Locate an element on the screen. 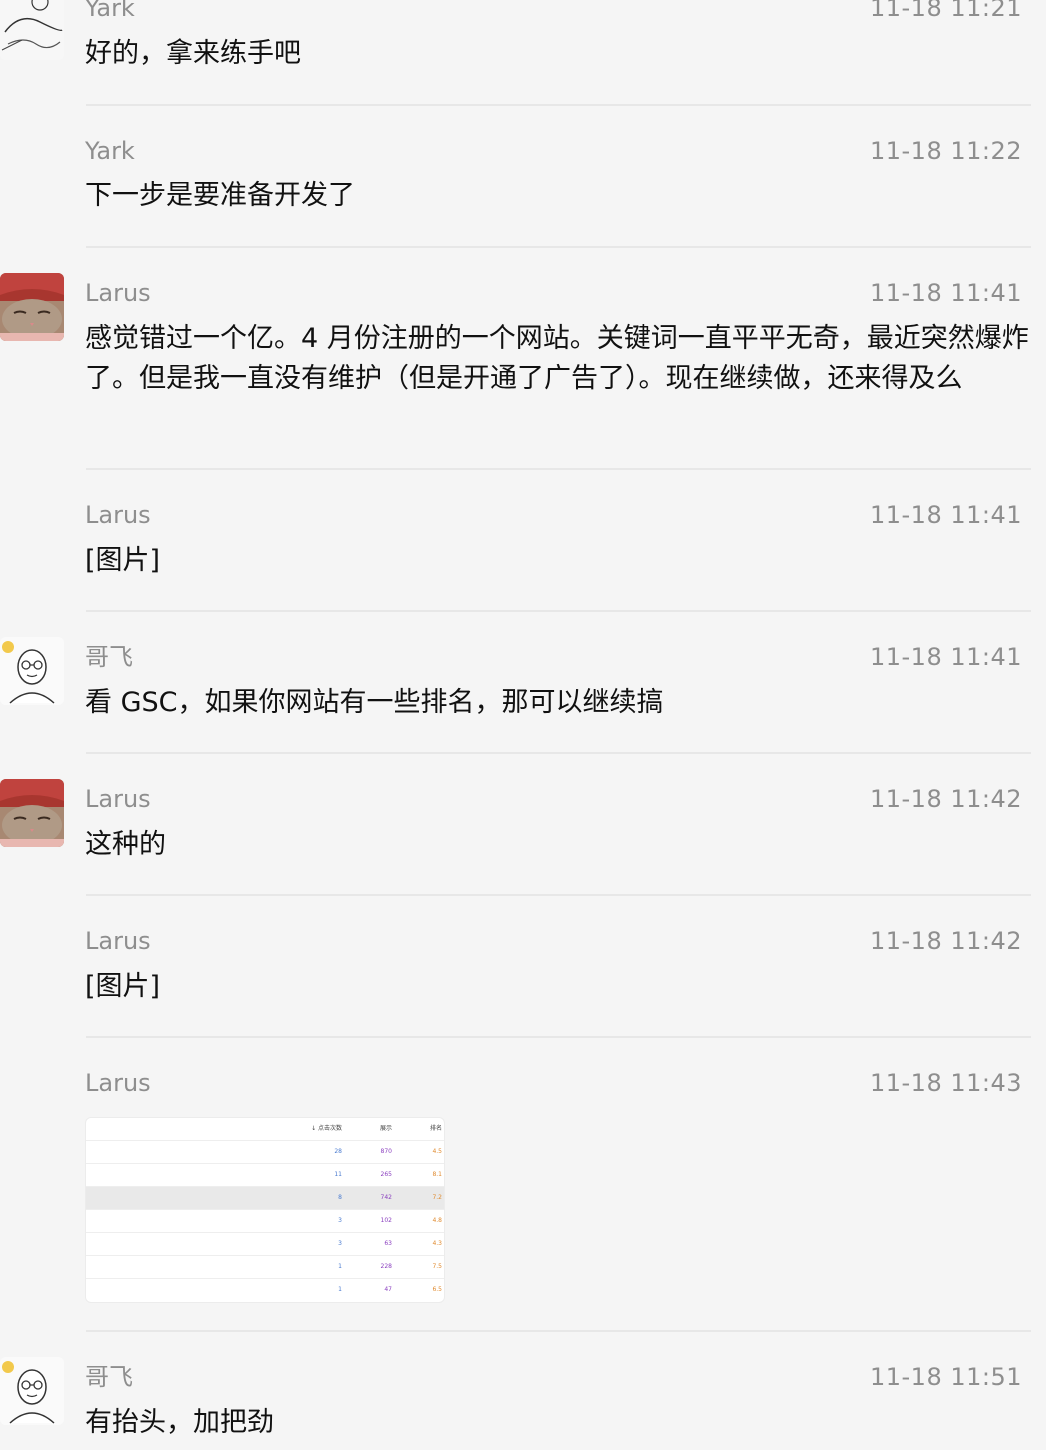  thumbnail-cell: 11 is located at coordinates (338, 1174).